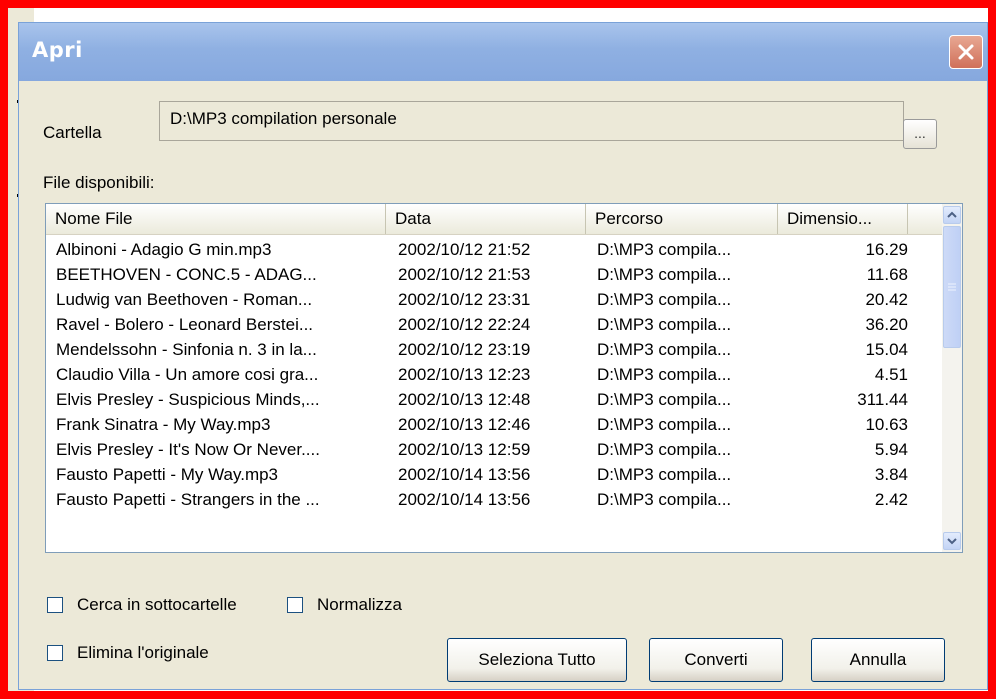  What do you see at coordinates (163, 424) in the screenshot?
I see `file-name: Frank Sinatra - My Way.mp3` at bounding box center [163, 424].